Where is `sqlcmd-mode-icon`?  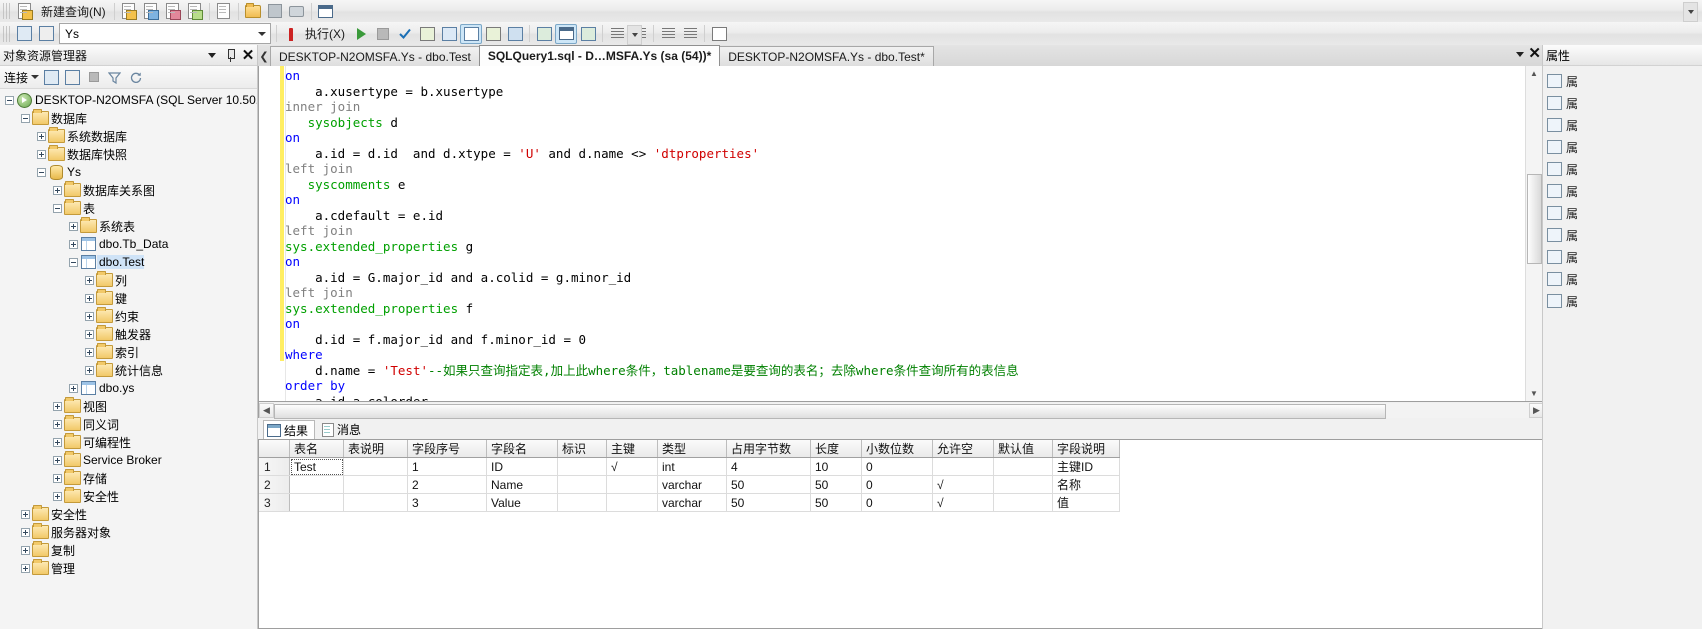 sqlcmd-mode-icon is located at coordinates (588, 34).